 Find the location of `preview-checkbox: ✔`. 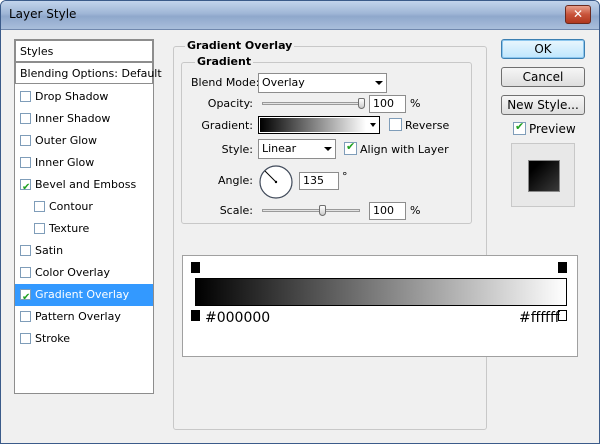

preview-checkbox: ✔ is located at coordinates (519, 127).